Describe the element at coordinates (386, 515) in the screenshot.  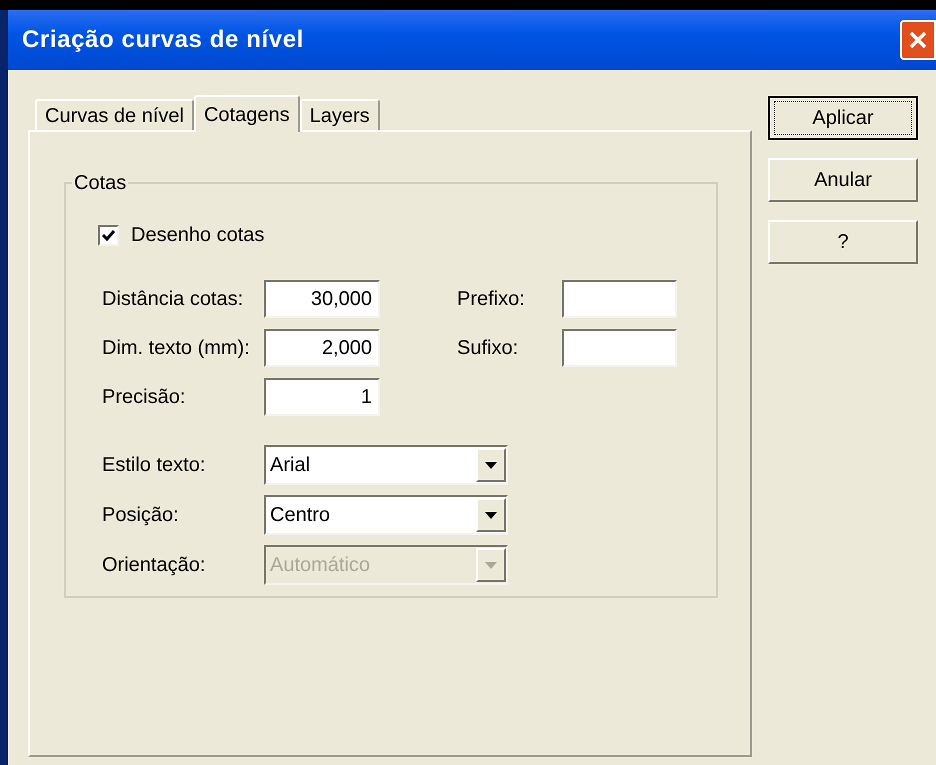
I see `dropdown: Centro` at that location.